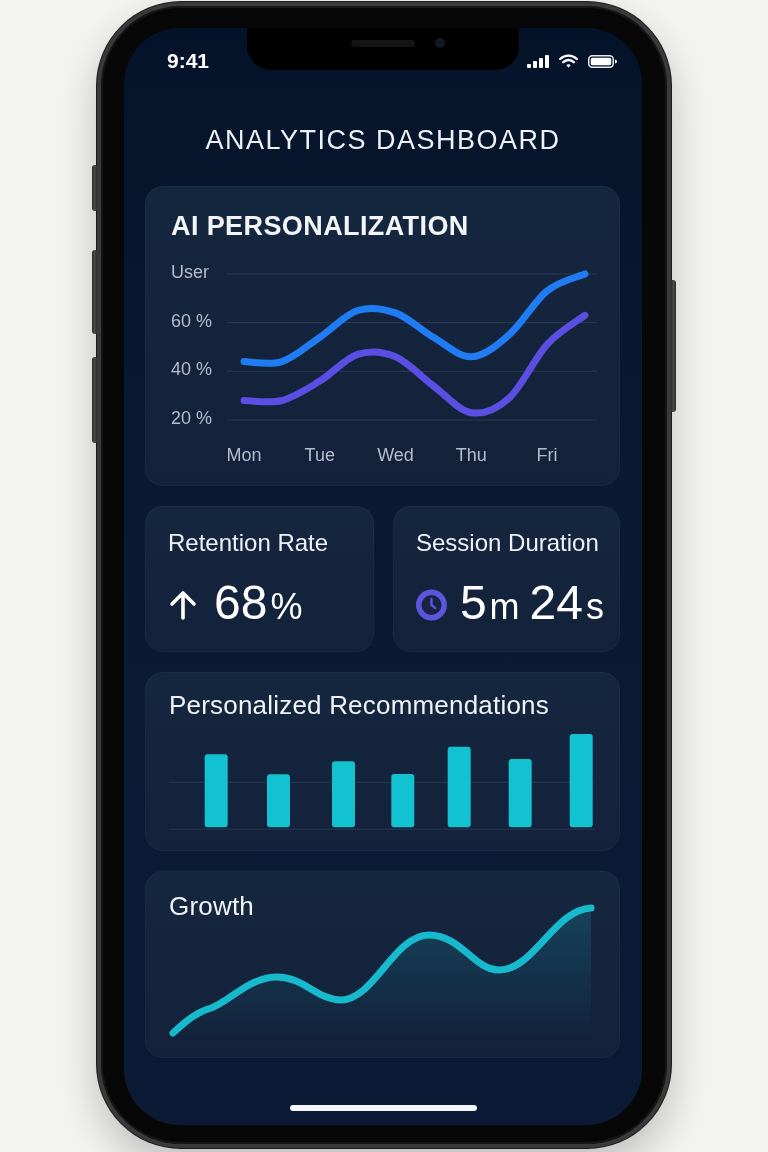 The image size is (768, 1152). Describe the element at coordinates (383, 140) in the screenshot. I see `dashboard-title: ANALYTICS DASHBOARD` at that location.